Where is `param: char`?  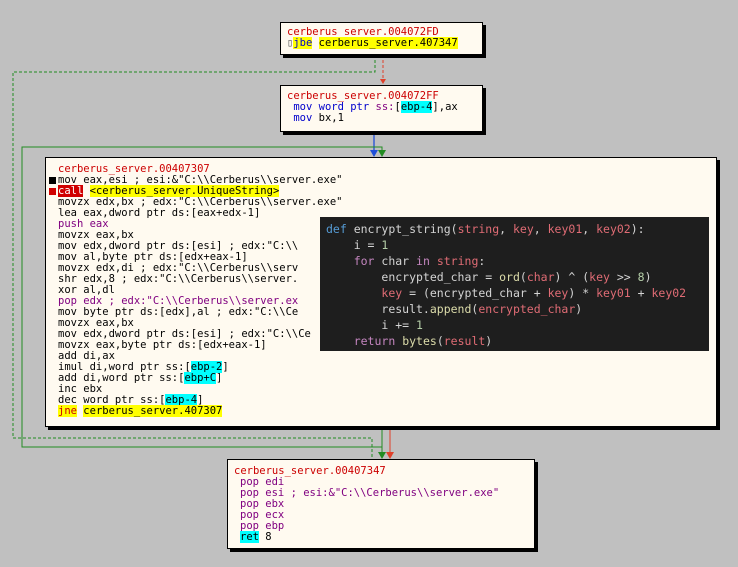 param: char is located at coordinates (540, 277).